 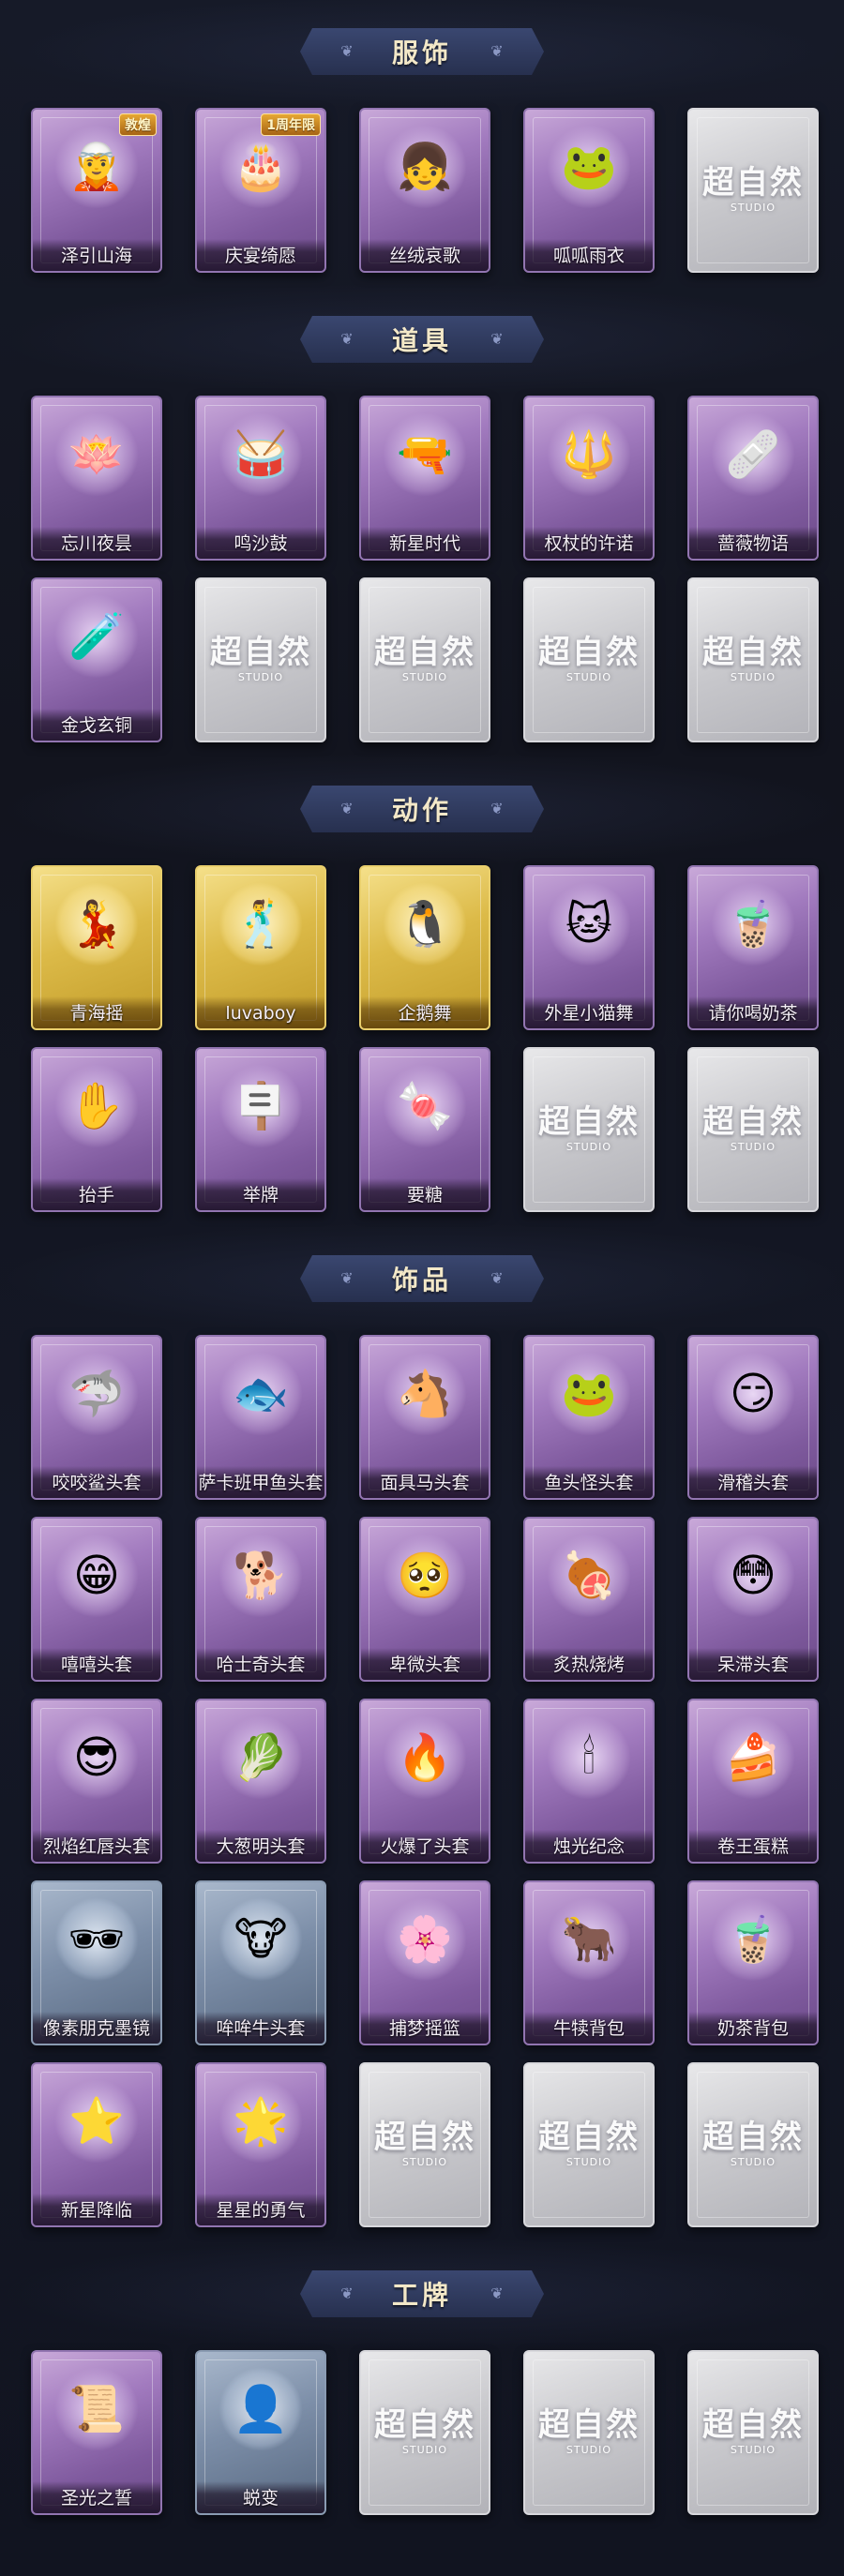 I want to click on item-card: 😎 烈焰红唇头套, so click(x=97, y=1781).